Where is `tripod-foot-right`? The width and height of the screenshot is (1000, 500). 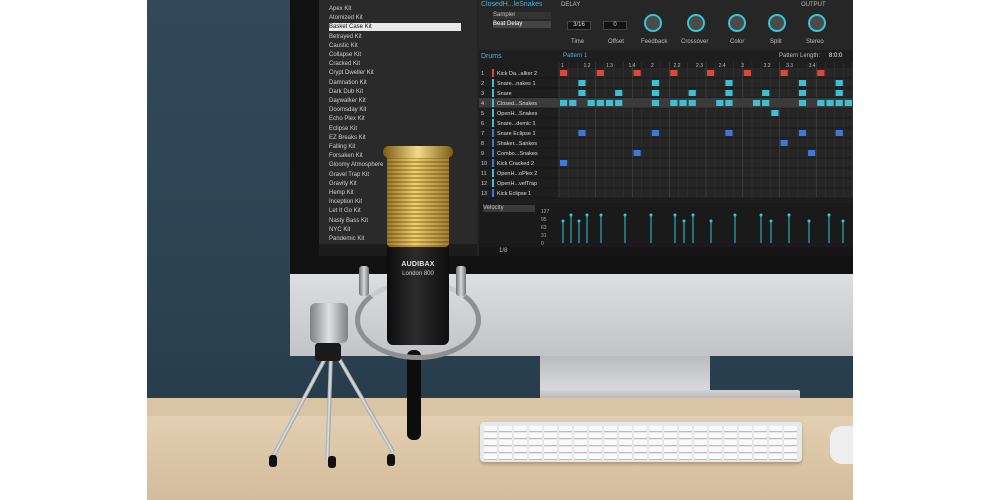 tripod-foot-right is located at coordinates (391, 460).